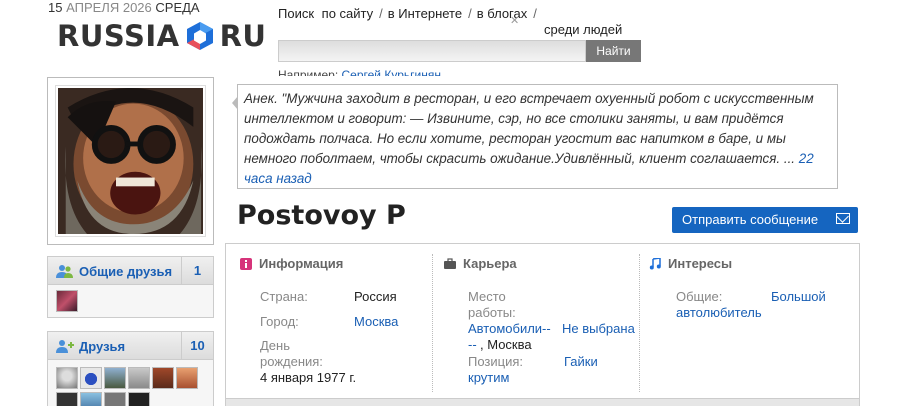 The height and width of the screenshot is (406, 897). What do you see at coordinates (750, 219) in the screenshot?
I see `send-message-label: Отправить сообщение` at bounding box center [750, 219].